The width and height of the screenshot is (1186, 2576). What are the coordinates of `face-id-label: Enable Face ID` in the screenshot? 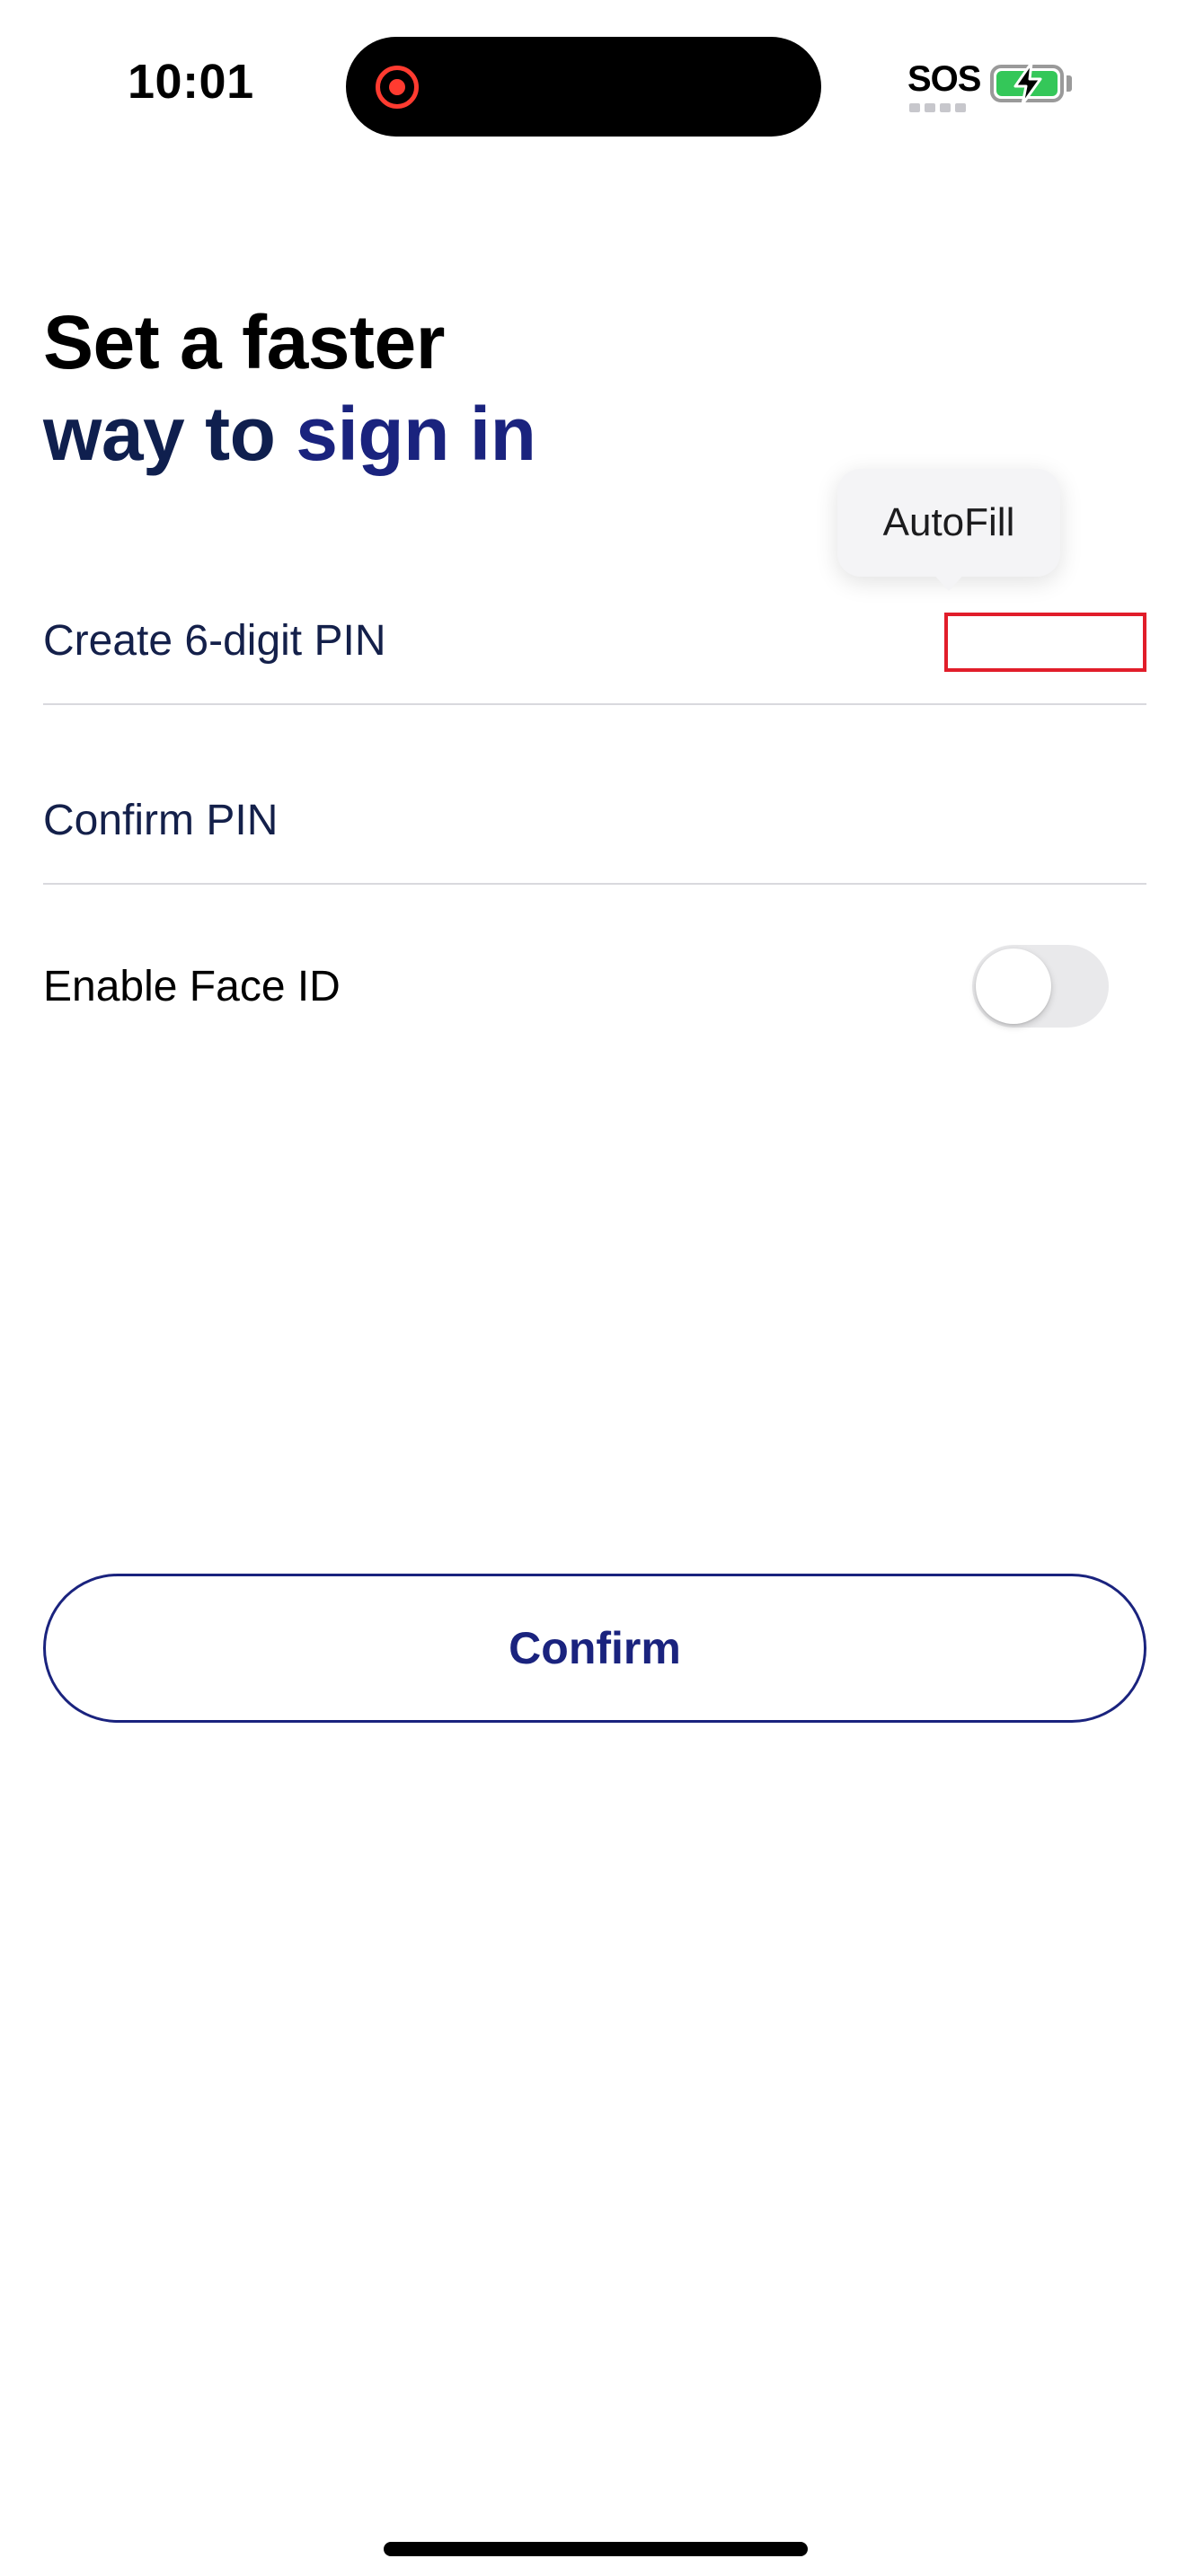 It's located at (192, 987).